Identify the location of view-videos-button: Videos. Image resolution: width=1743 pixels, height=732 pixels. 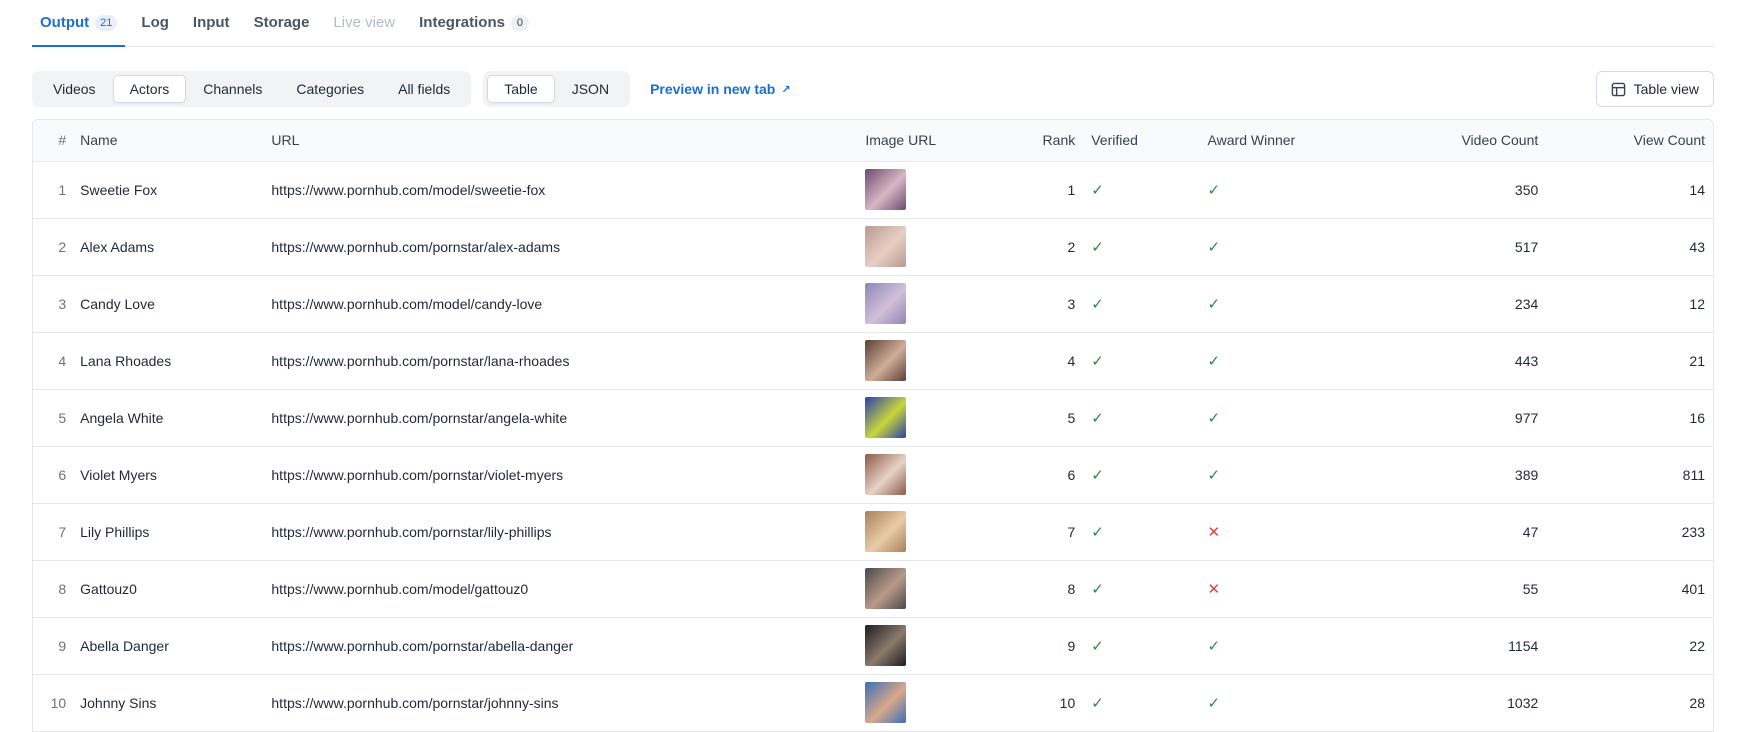
(74, 89).